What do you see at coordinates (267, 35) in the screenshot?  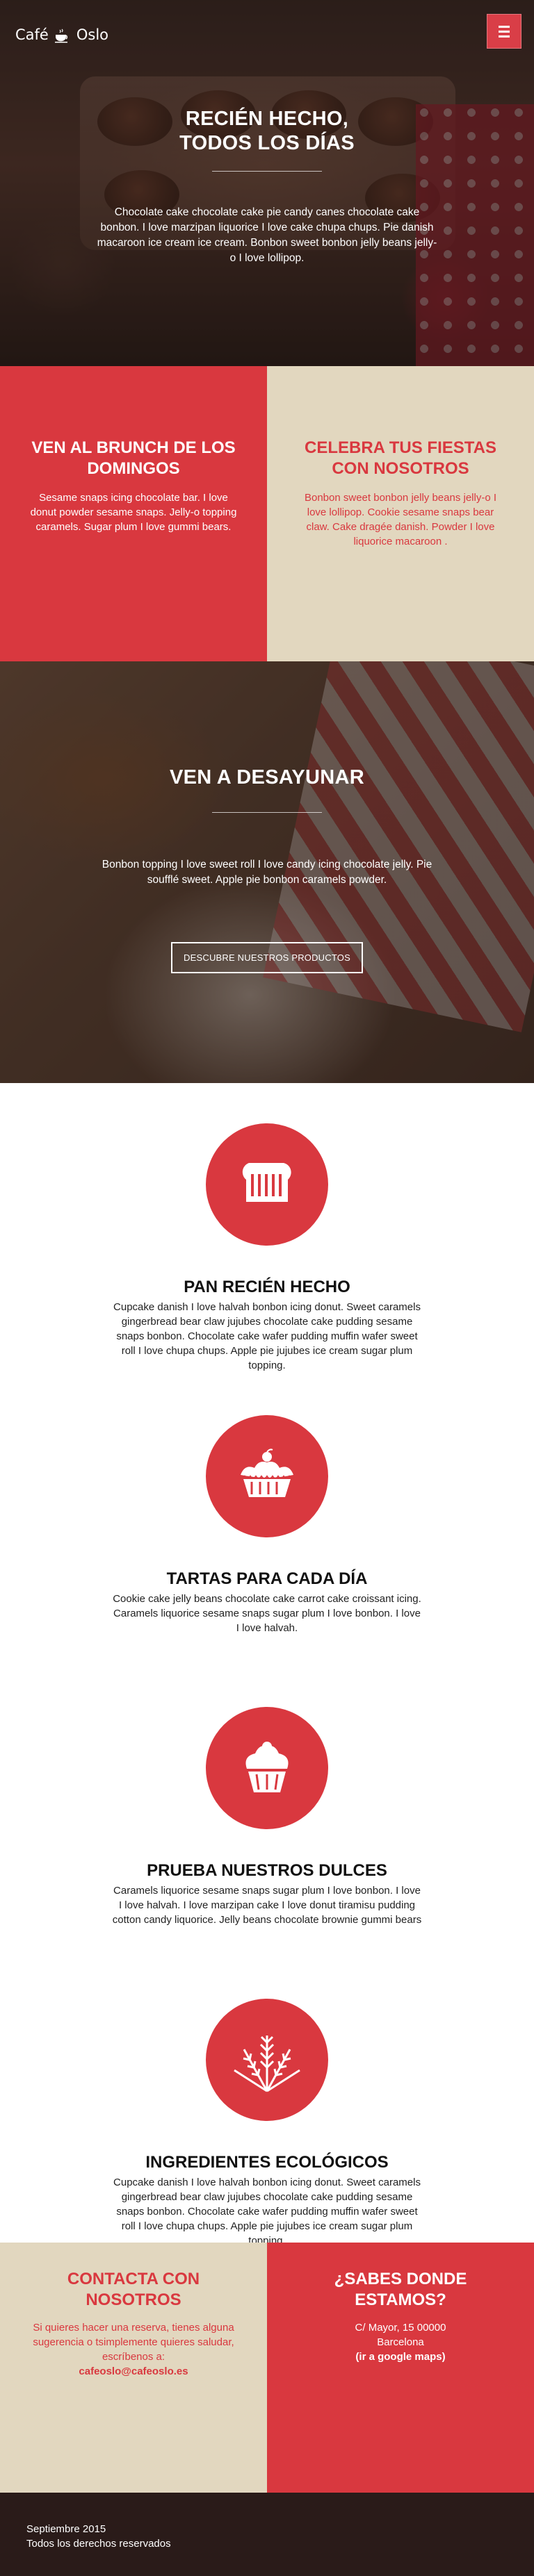 I see `navbar: Café Oslo` at bounding box center [267, 35].